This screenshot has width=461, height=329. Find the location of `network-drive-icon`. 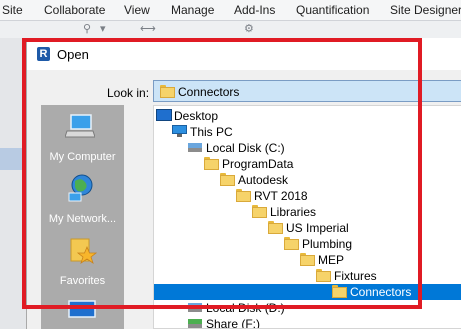

network-drive-icon is located at coordinates (195, 322).